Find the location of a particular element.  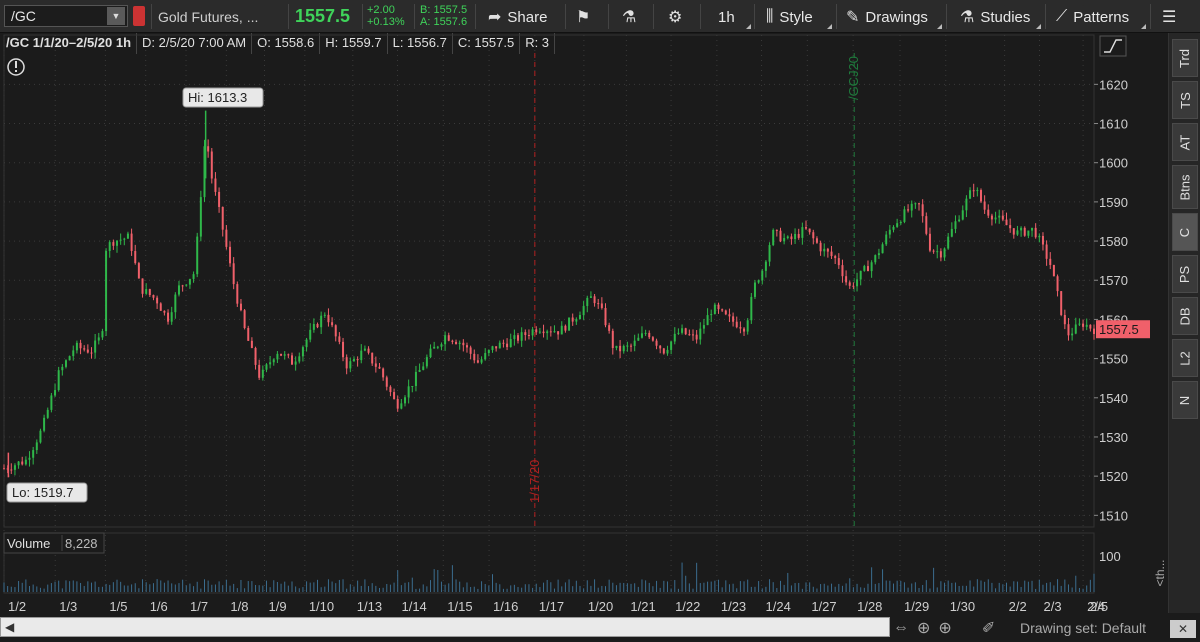

interval-button: 1h is located at coordinates (726, 17).